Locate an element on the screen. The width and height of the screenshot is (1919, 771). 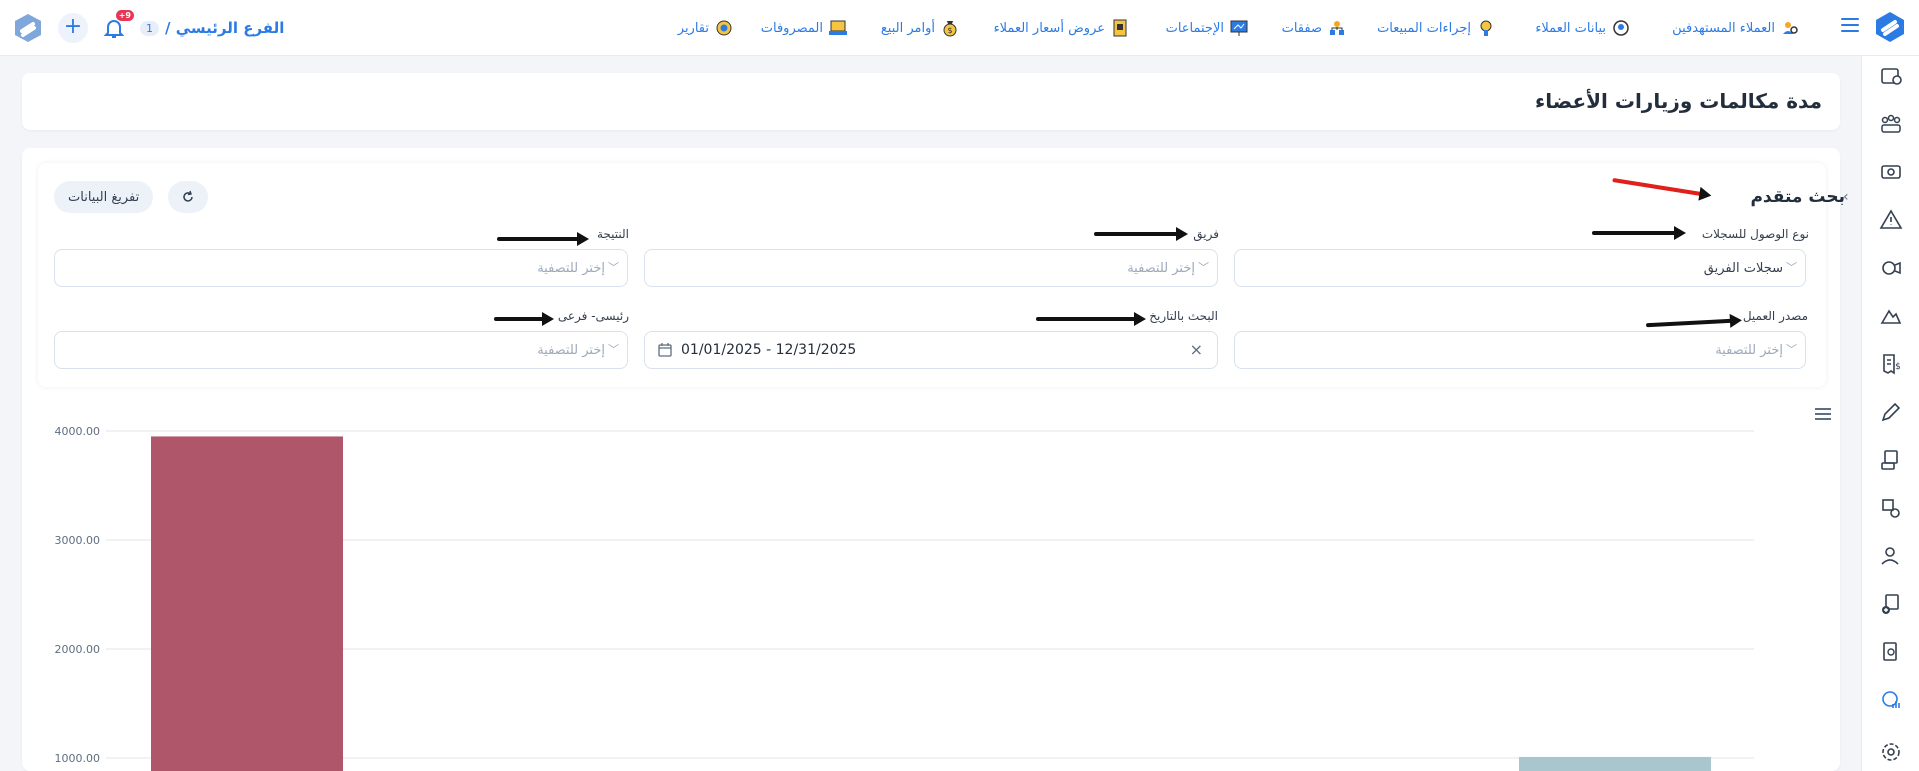
mountain-icon is located at coordinates (1891, 316).